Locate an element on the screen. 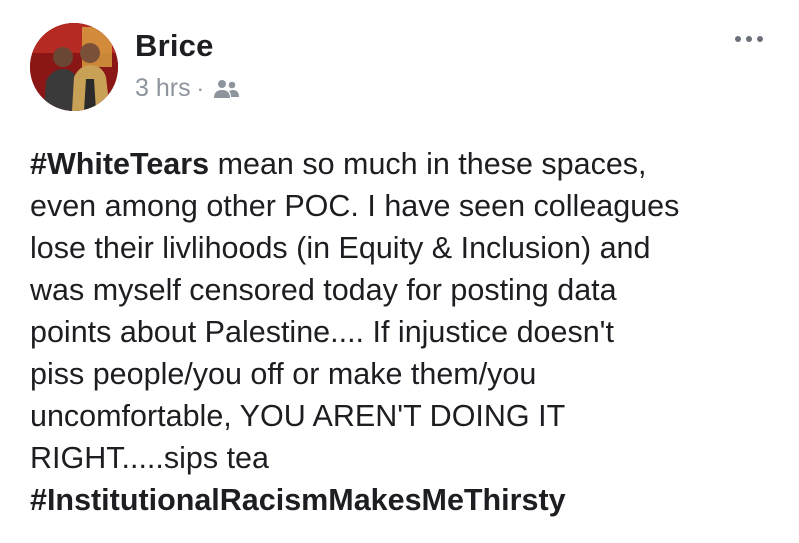  avatar-photo is located at coordinates (74, 67).